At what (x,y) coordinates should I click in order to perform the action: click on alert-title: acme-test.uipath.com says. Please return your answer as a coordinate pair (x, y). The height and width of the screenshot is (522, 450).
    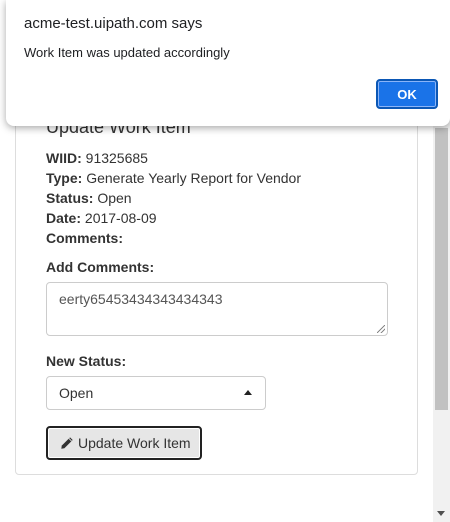
    Looking at the image, I should click on (113, 23).